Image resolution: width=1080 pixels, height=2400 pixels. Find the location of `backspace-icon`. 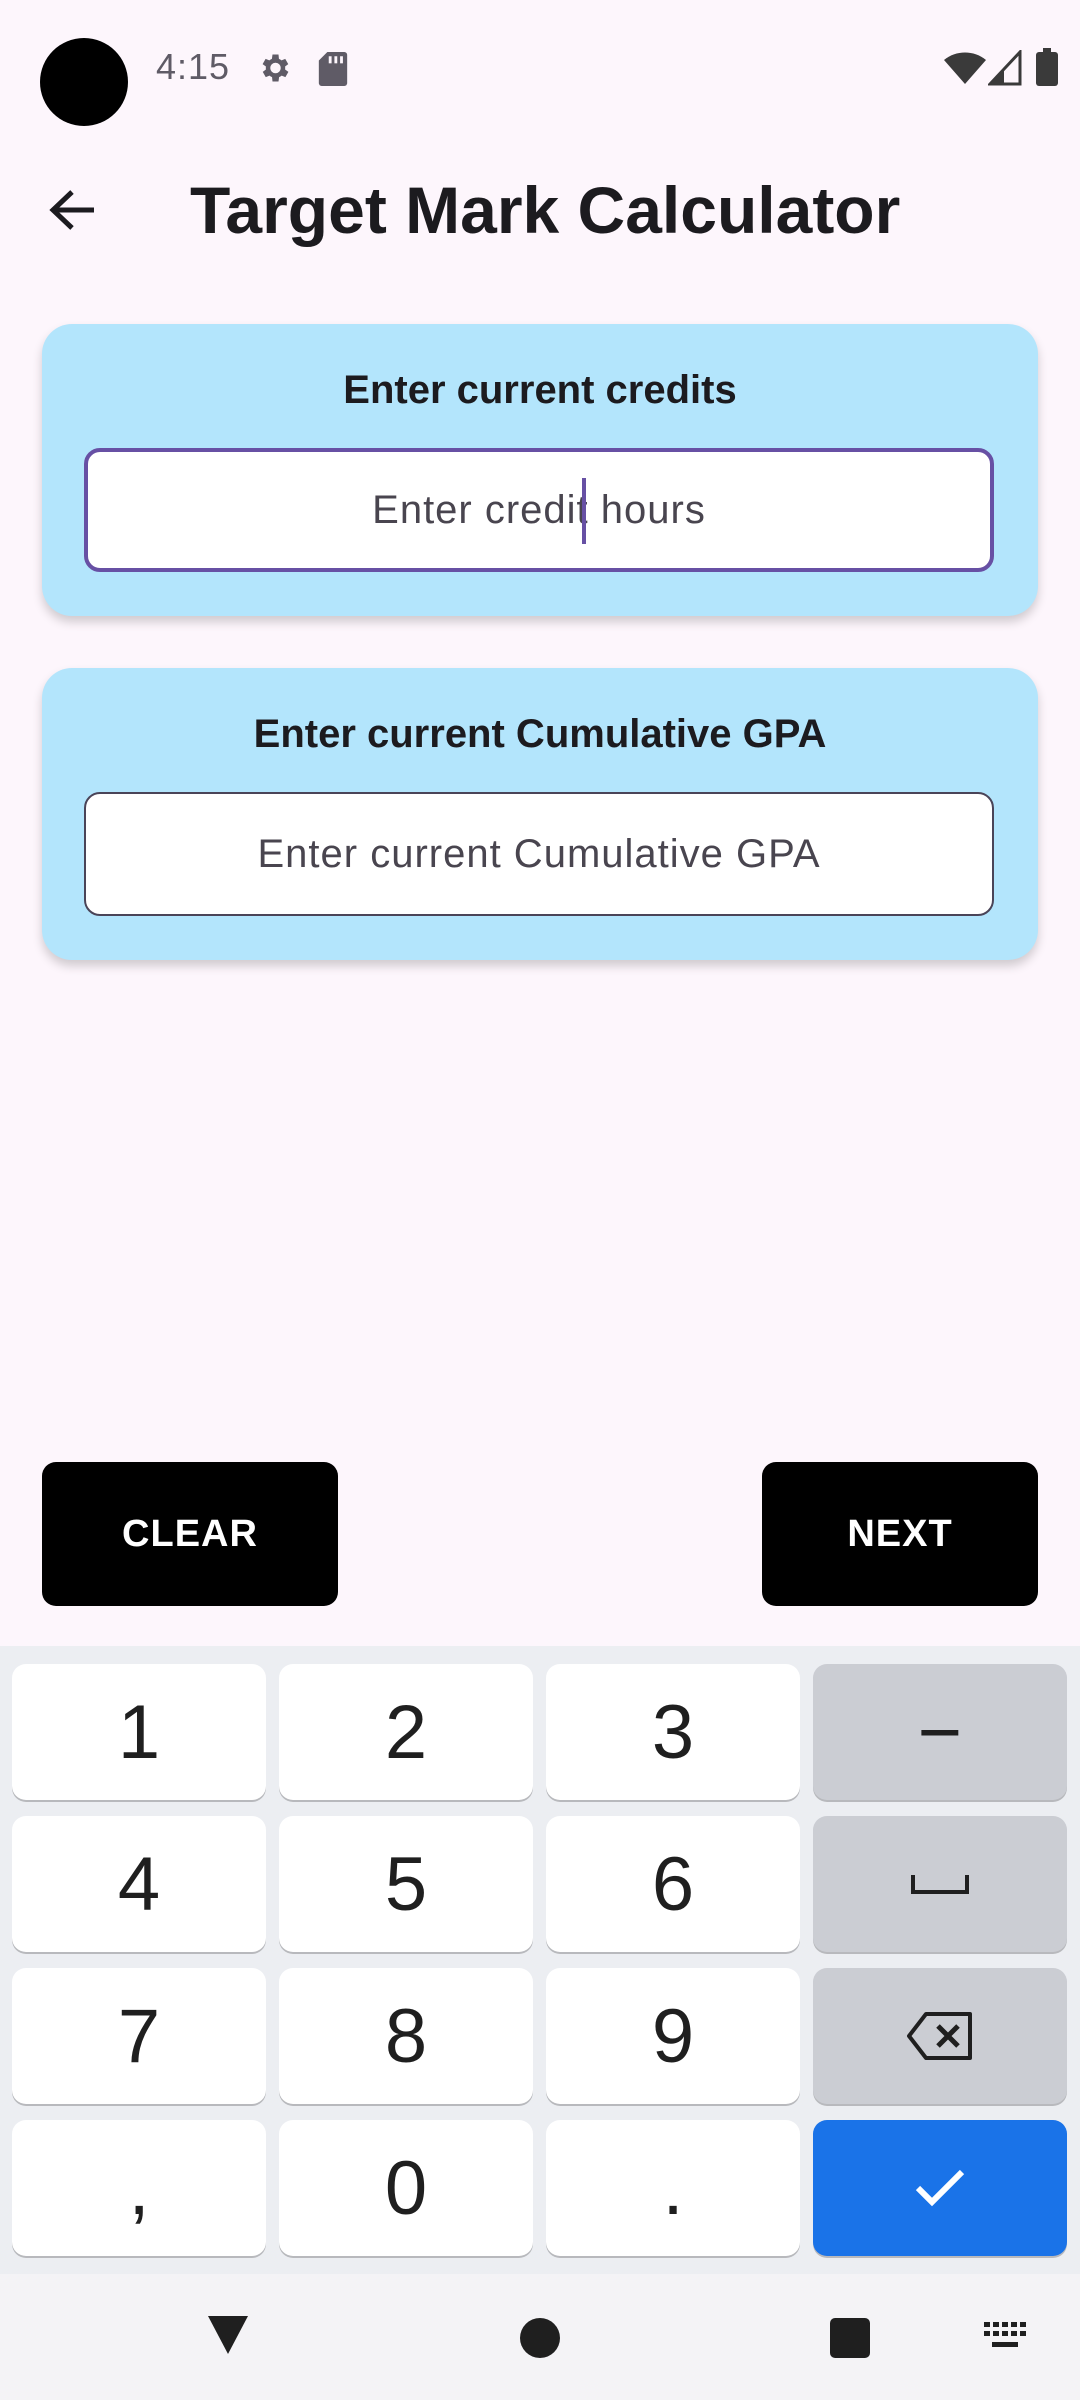

backspace-icon is located at coordinates (939, 2036).